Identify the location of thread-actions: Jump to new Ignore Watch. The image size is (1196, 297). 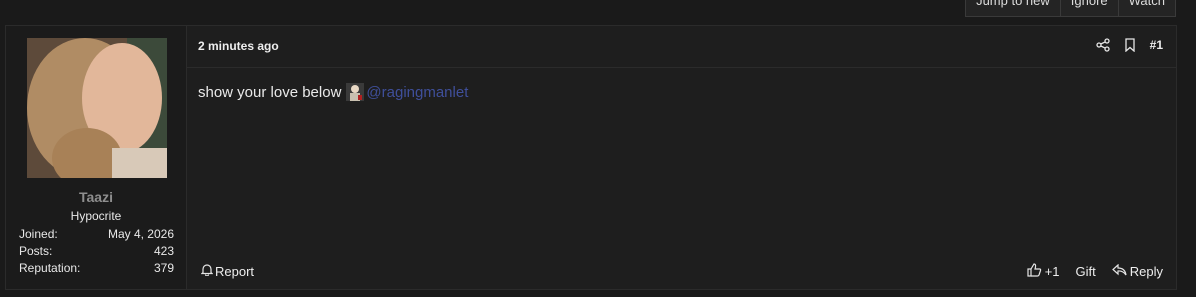
(1070, 8).